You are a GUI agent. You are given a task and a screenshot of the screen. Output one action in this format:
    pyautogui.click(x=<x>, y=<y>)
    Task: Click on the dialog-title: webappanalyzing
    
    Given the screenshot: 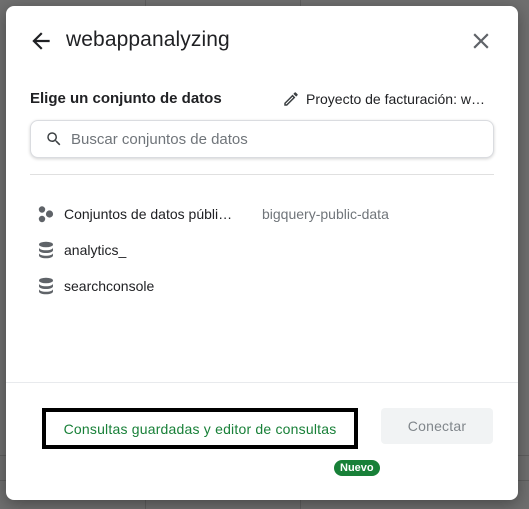 What is the action you would take?
    pyautogui.click(x=148, y=39)
    